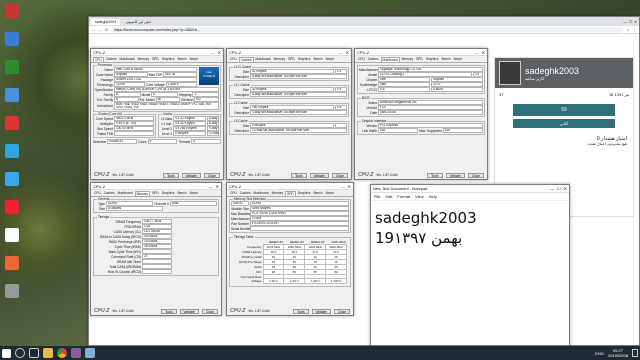  Describe the element at coordinates (377, 196) in the screenshot. I see `menu-file: File` at that location.